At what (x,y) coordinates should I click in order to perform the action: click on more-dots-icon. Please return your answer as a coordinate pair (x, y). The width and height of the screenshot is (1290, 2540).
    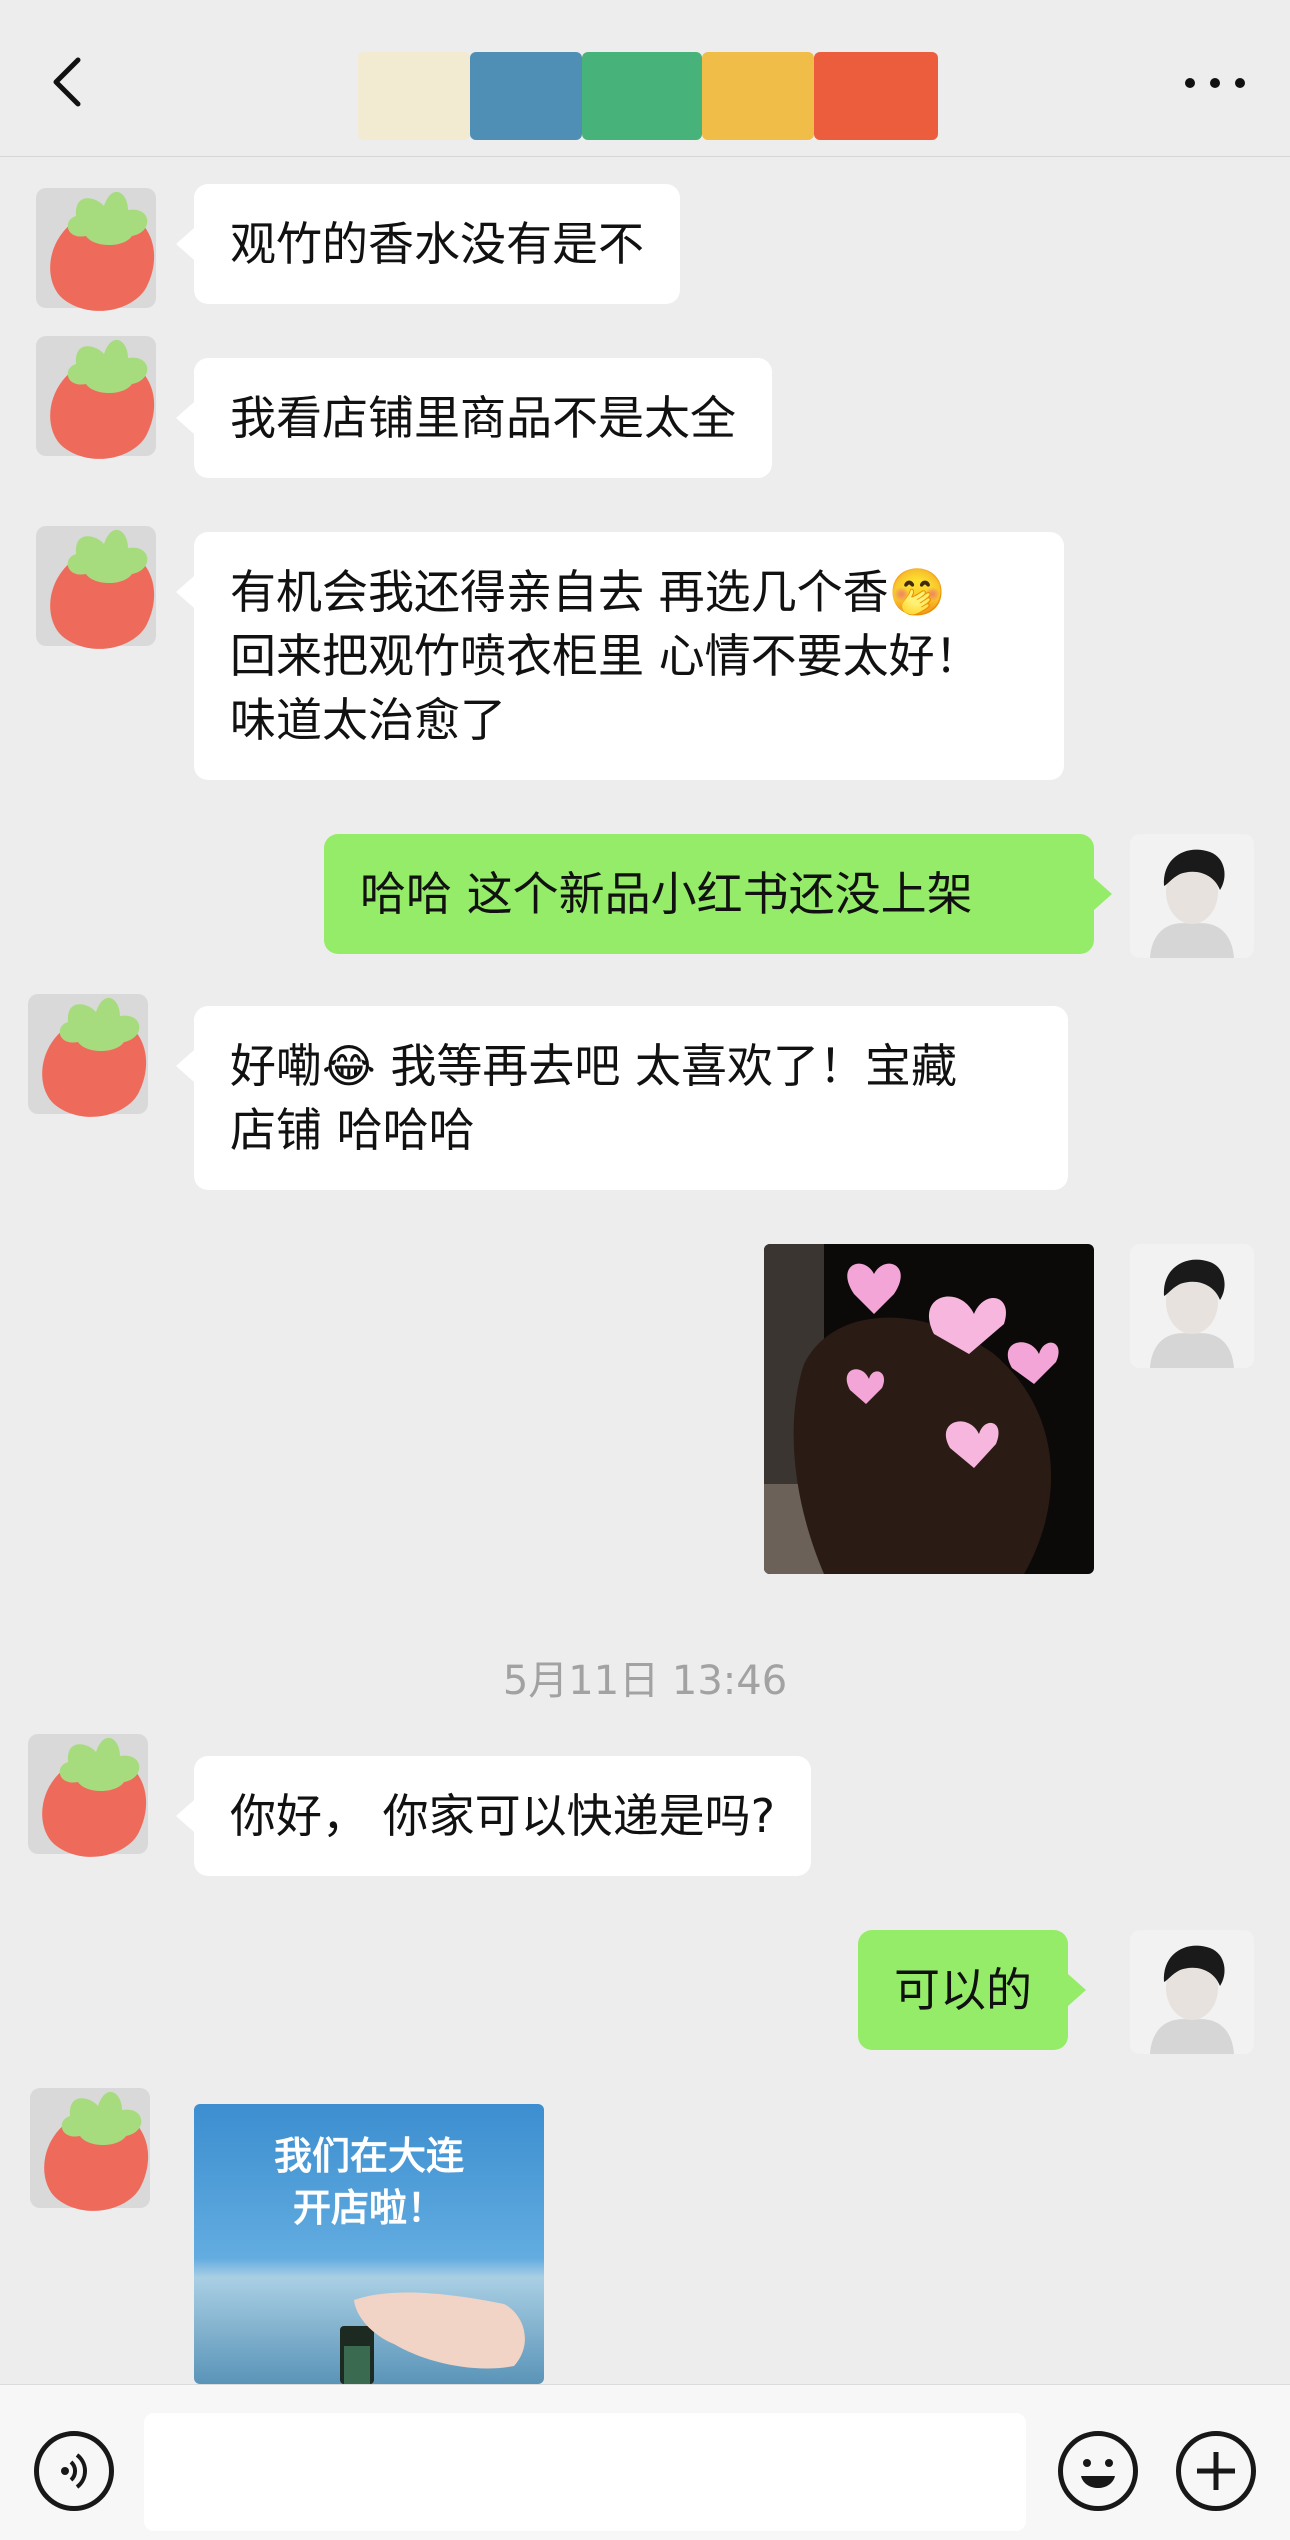
    Looking at the image, I should click on (1215, 83).